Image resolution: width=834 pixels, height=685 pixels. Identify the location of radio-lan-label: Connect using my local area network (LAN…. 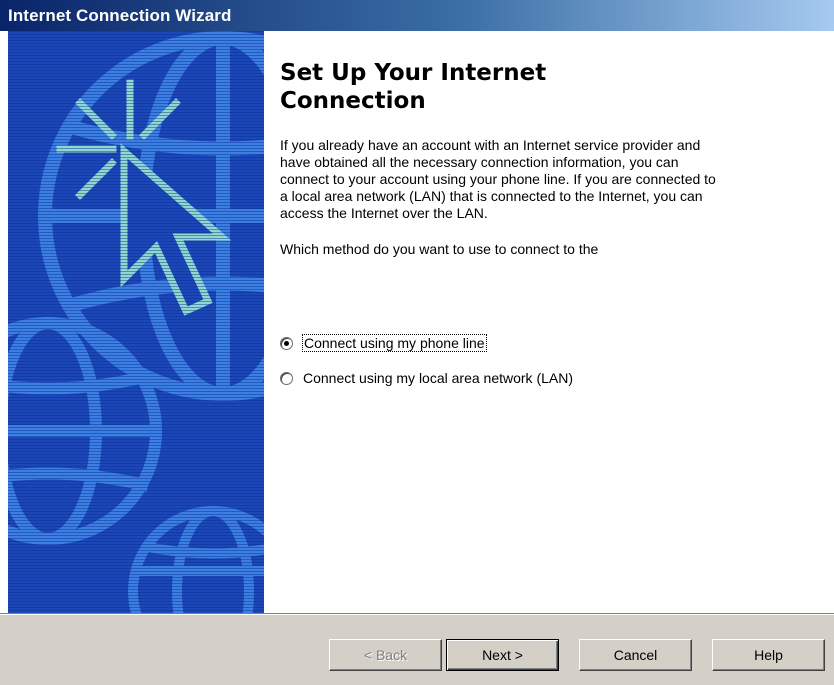
(438, 378).